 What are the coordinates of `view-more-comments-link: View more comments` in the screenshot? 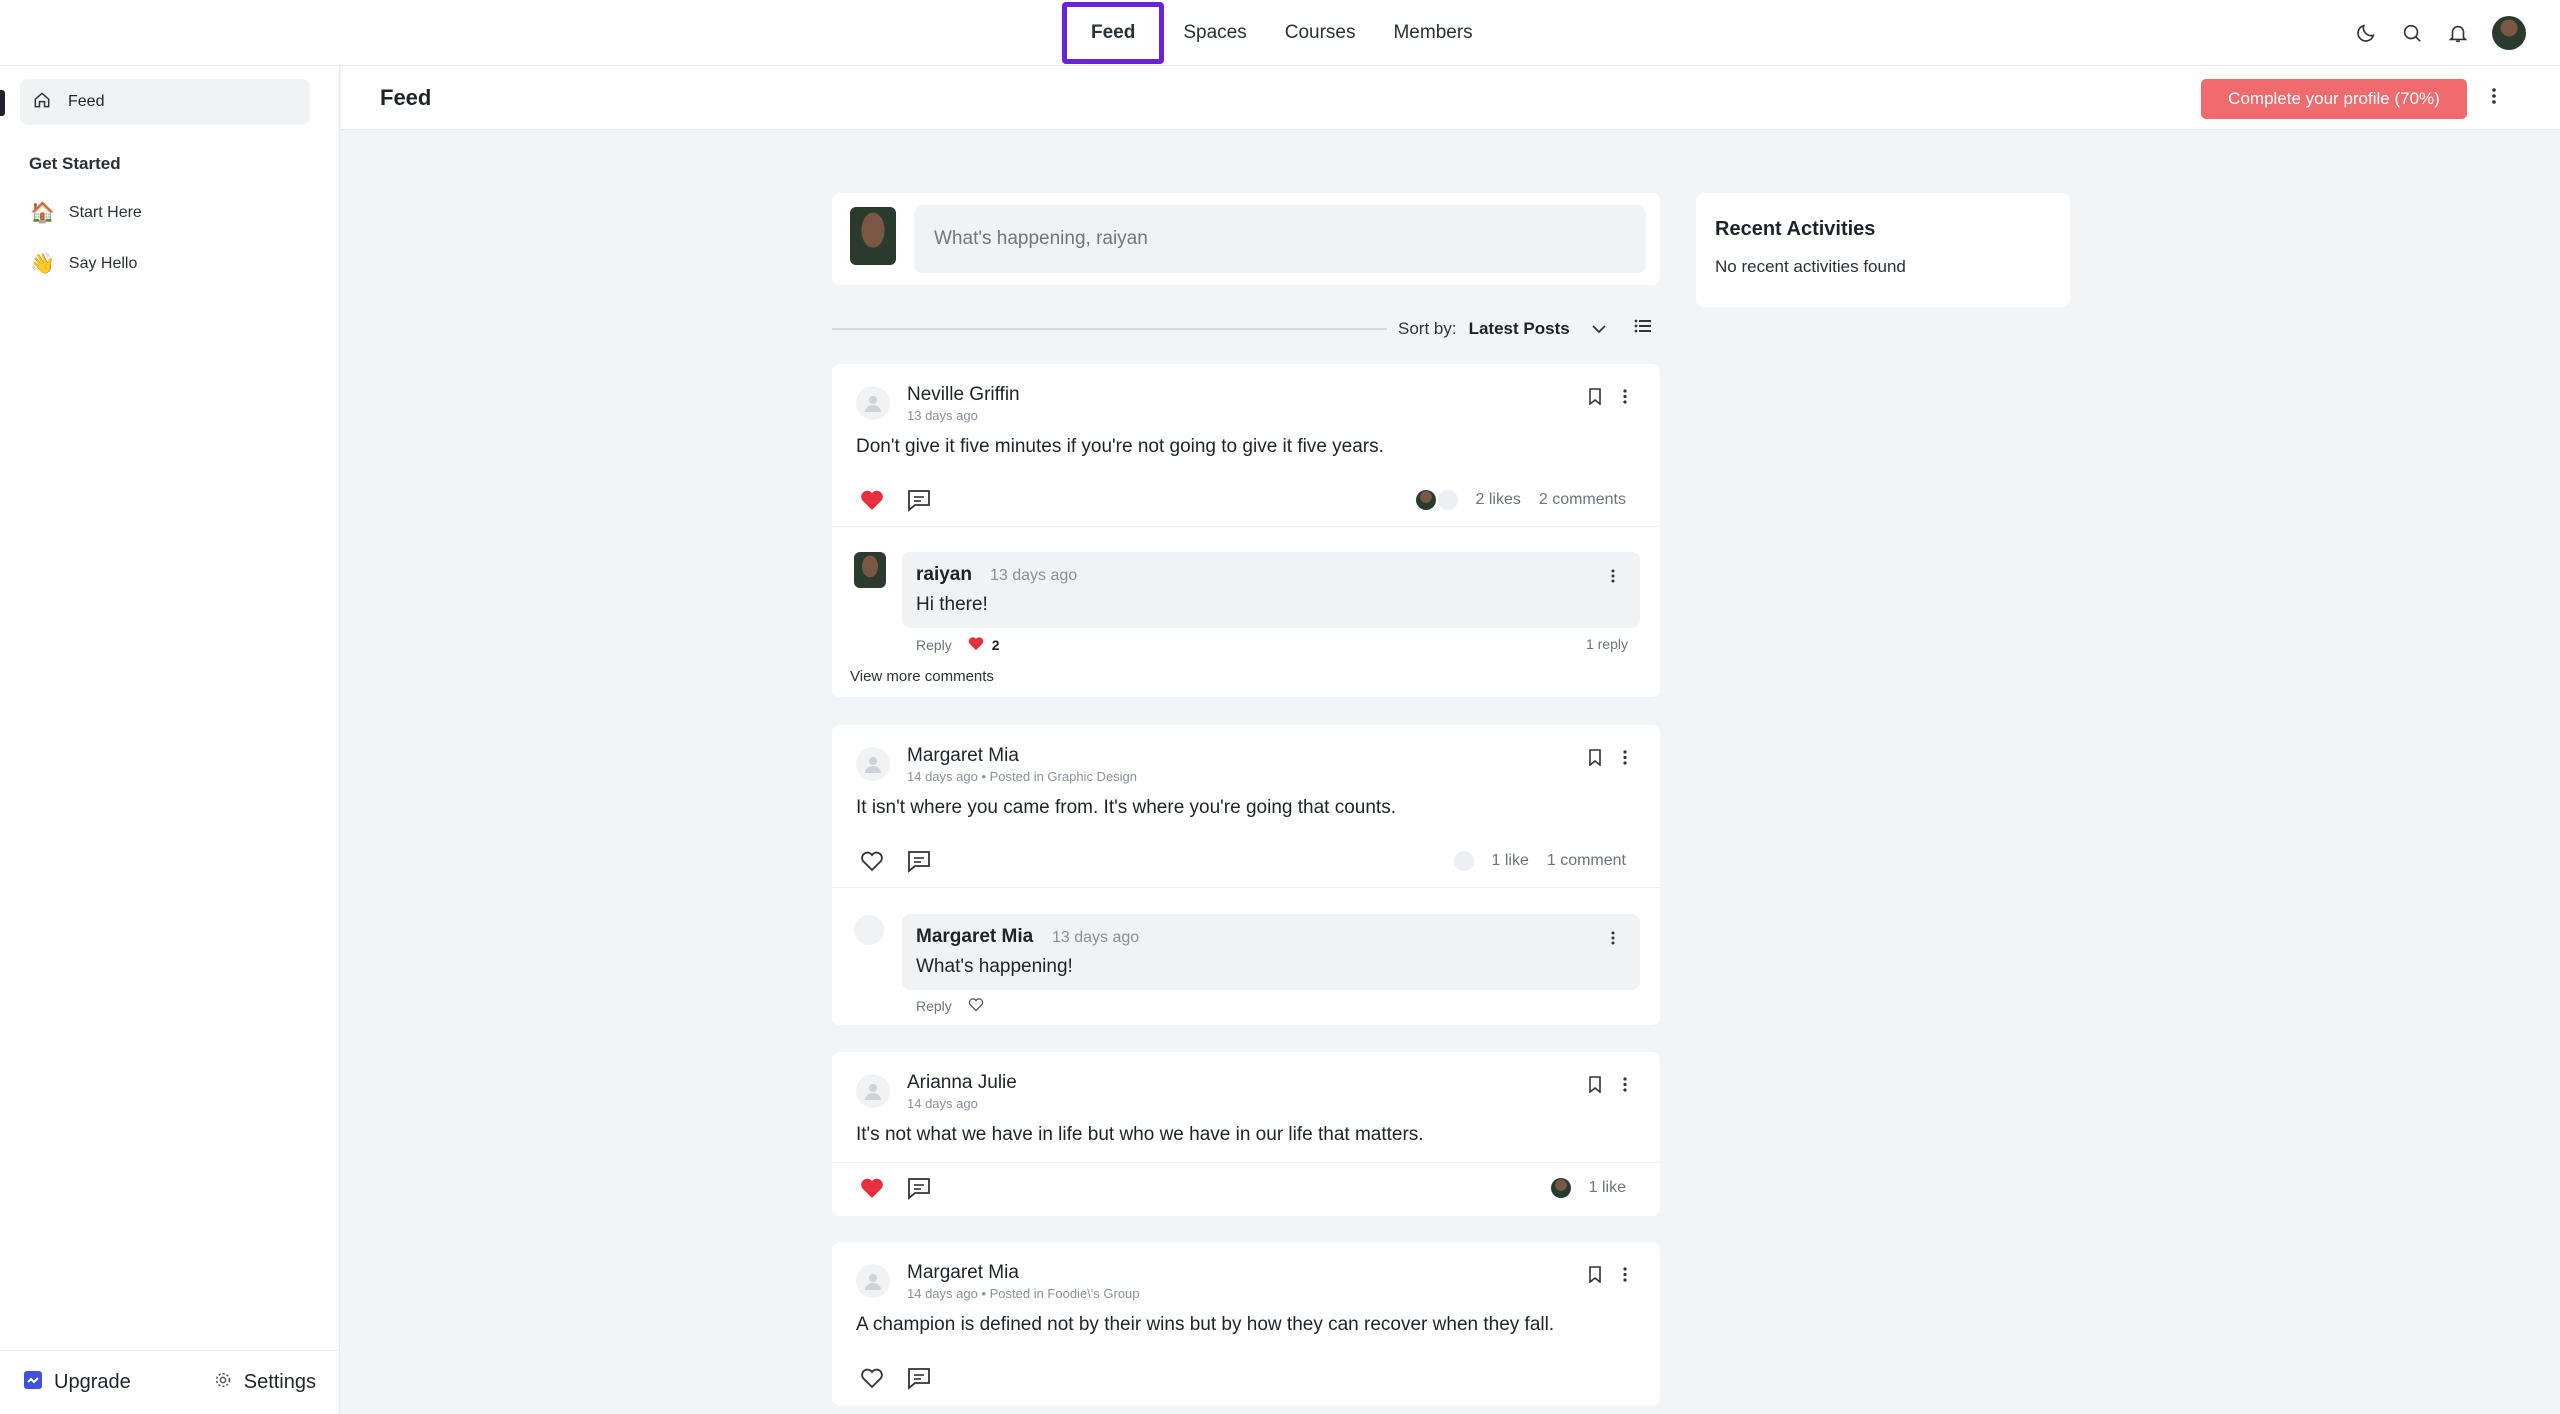 It's located at (922, 676).